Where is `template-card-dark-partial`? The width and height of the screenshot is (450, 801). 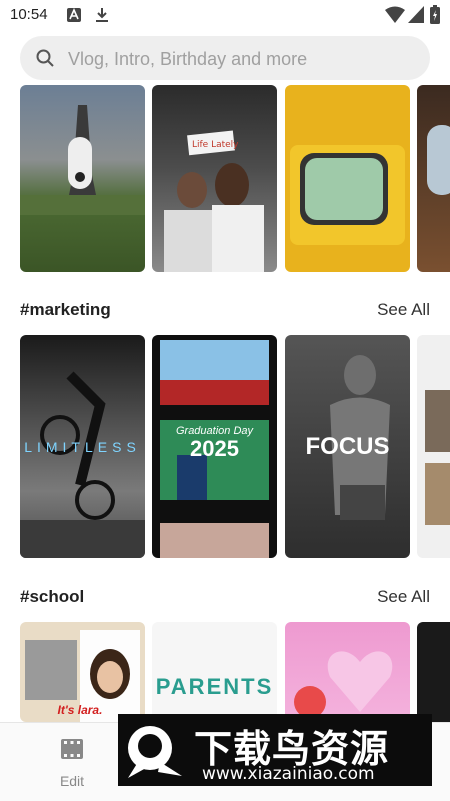 template-card-dark-partial is located at coordinates (433, 672).